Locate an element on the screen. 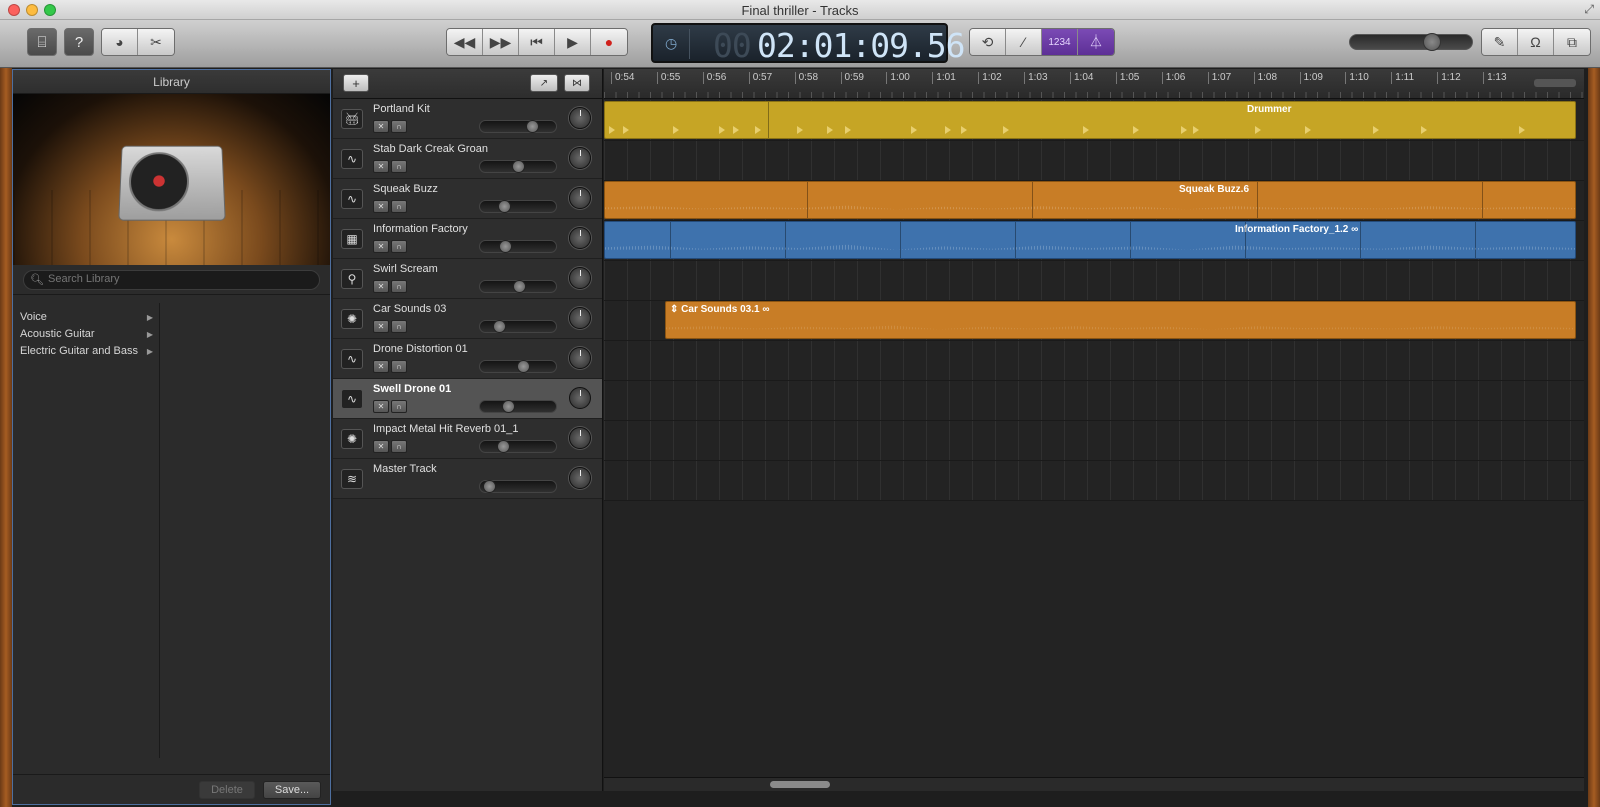 The height and width of the screenshot is (807, 1600). notepad-button: ✎ is located at coordinates (1500, 42).